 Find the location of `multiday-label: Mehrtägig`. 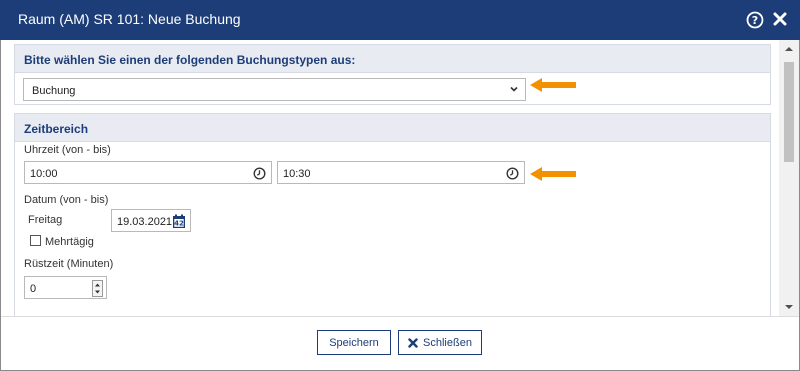

multiday-label: Mehrtägig is located at coordinates (69, 242).